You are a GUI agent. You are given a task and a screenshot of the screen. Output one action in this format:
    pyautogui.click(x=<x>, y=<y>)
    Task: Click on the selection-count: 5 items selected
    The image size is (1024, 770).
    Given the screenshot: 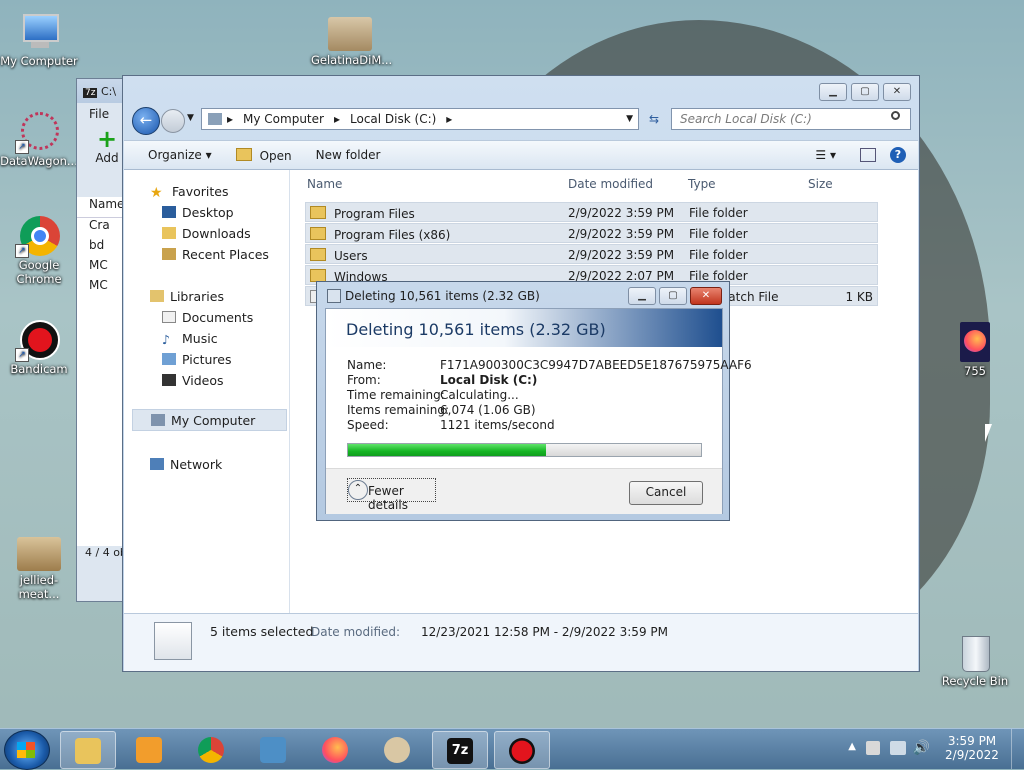 What is the action you would take?
    pyautogui.click(x=262, y=631)
    